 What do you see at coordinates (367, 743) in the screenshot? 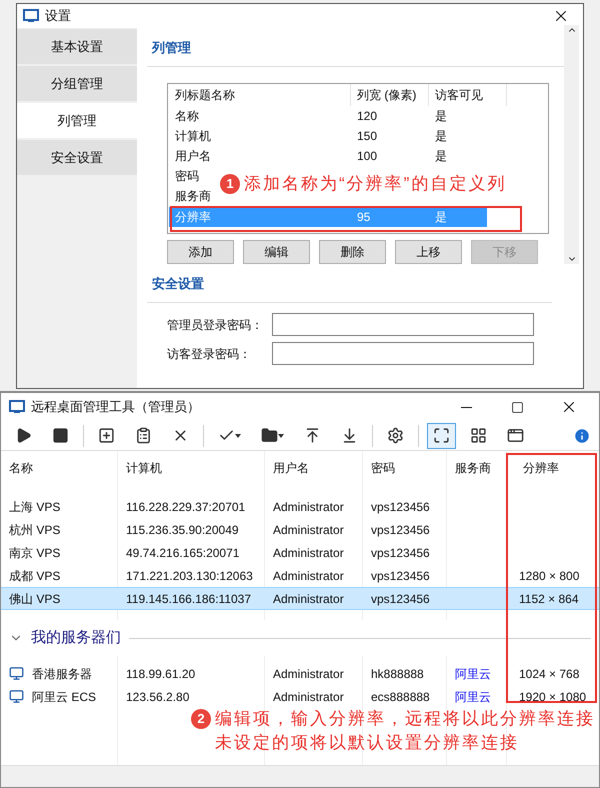
I see `annotation-text: 未设定的项将以默认设置分辨率连接` at bounding box center [367, 743].